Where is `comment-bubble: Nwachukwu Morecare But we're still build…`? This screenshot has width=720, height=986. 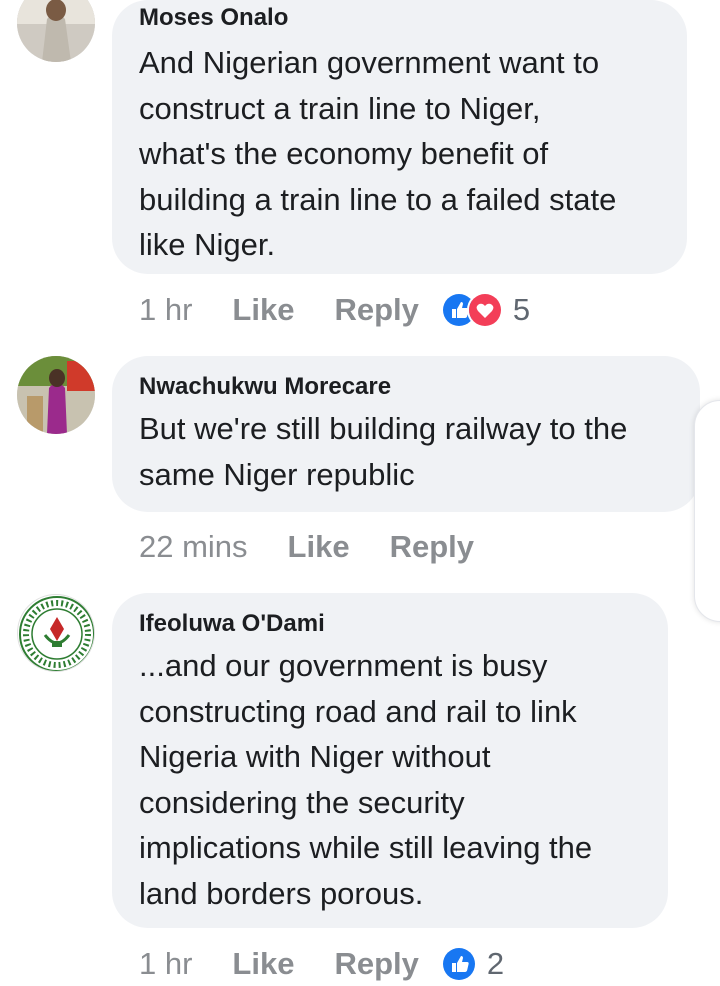
comment-bubble: Nwachukwu Morecare But we're still build… is located at coordinates (406, 434).